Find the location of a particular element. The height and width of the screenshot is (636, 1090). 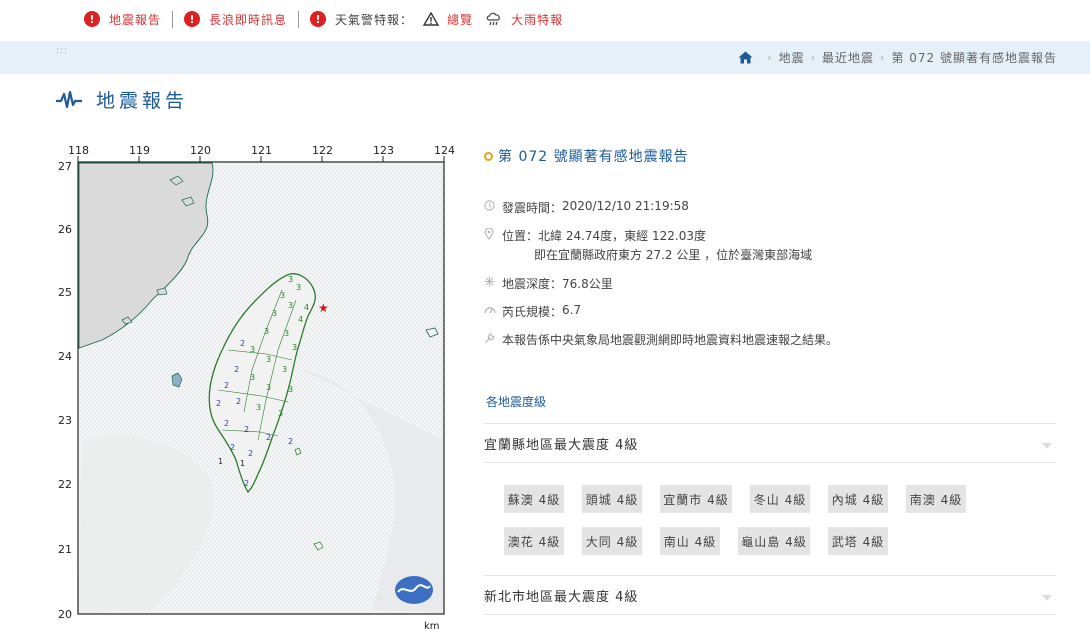

intensity-section-link: 各地震度級 is located at coordinates (516, 401).